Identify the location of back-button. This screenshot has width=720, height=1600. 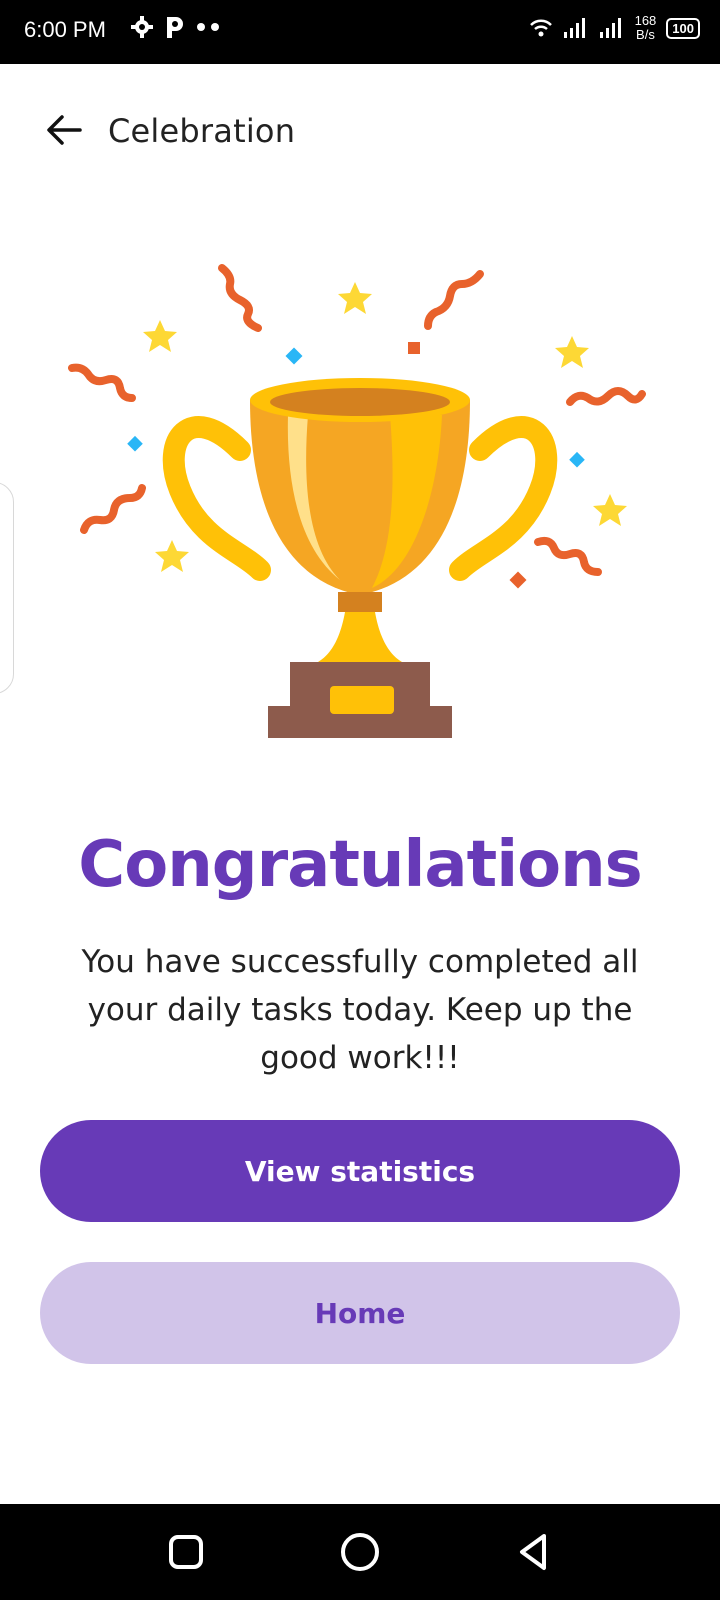
(64, 130).